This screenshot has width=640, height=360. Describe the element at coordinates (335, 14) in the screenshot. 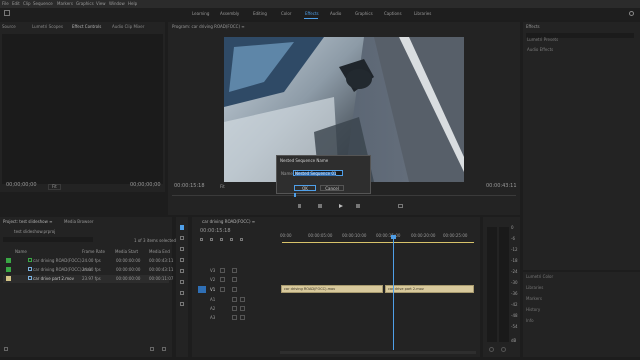

I see `workspace-audio: Audio` at that location.